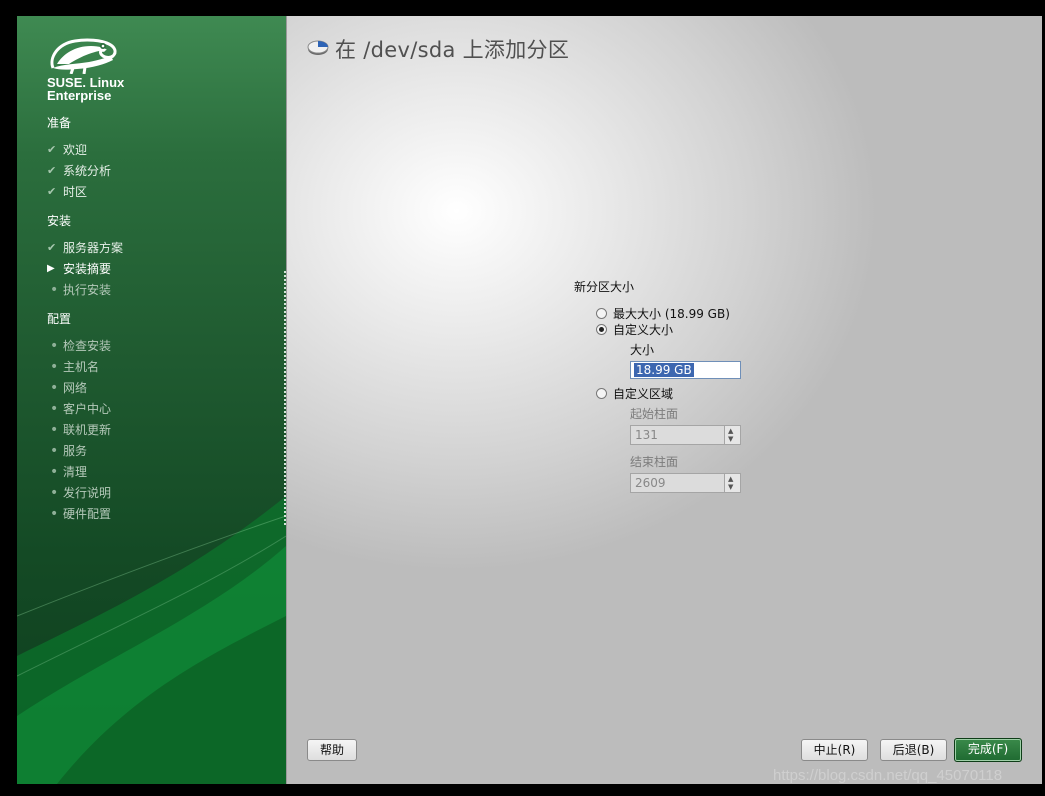  I want to click on step-item: • 检查安装, so click(79, 346).